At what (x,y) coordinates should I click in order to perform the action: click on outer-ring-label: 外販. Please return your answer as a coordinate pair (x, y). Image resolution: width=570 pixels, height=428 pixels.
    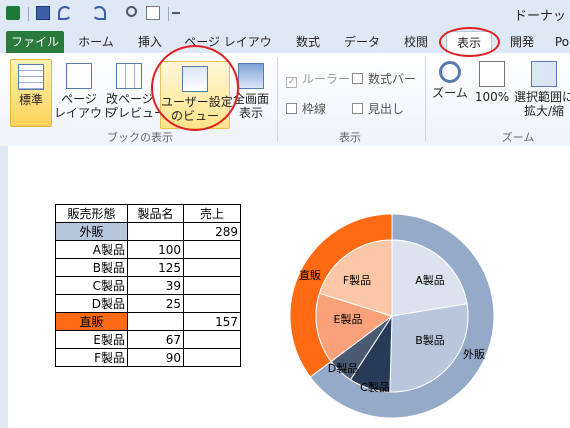
    Looking at the image, I should click on (474, 354).